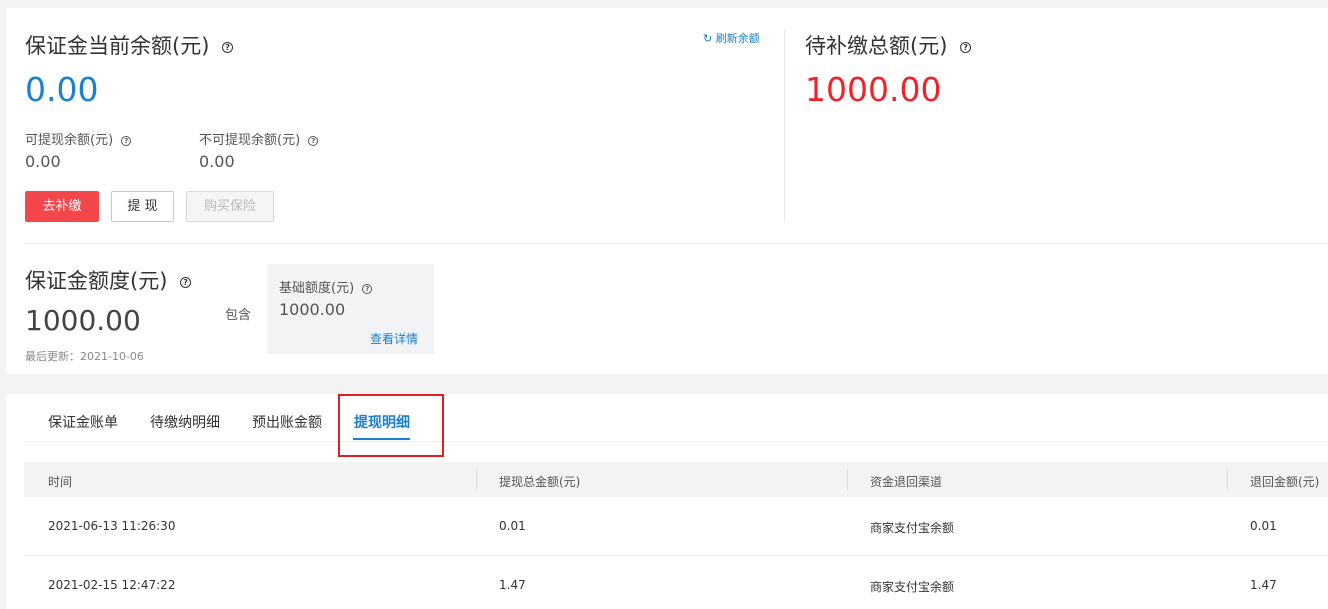 This screenshot has height=609, width=1328. What do you see at coordinates (312, 309) in the screenshot?
I see `base-quota-value: 1000.00` at bounding box center [312, 309].